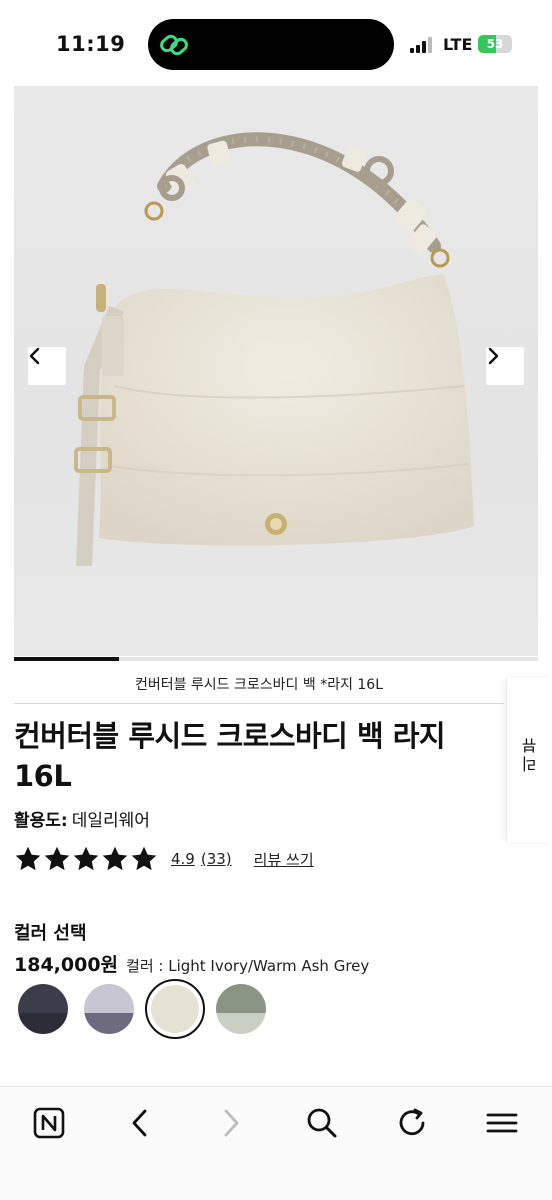 This screenshot has width=552, height=1200. What do you see at coordinates (248, 966) in the screenshot?
I see `selected-color-label: 컬러 : Light Ivory/Warm Ash Grey` at bounding box center [248, 966].